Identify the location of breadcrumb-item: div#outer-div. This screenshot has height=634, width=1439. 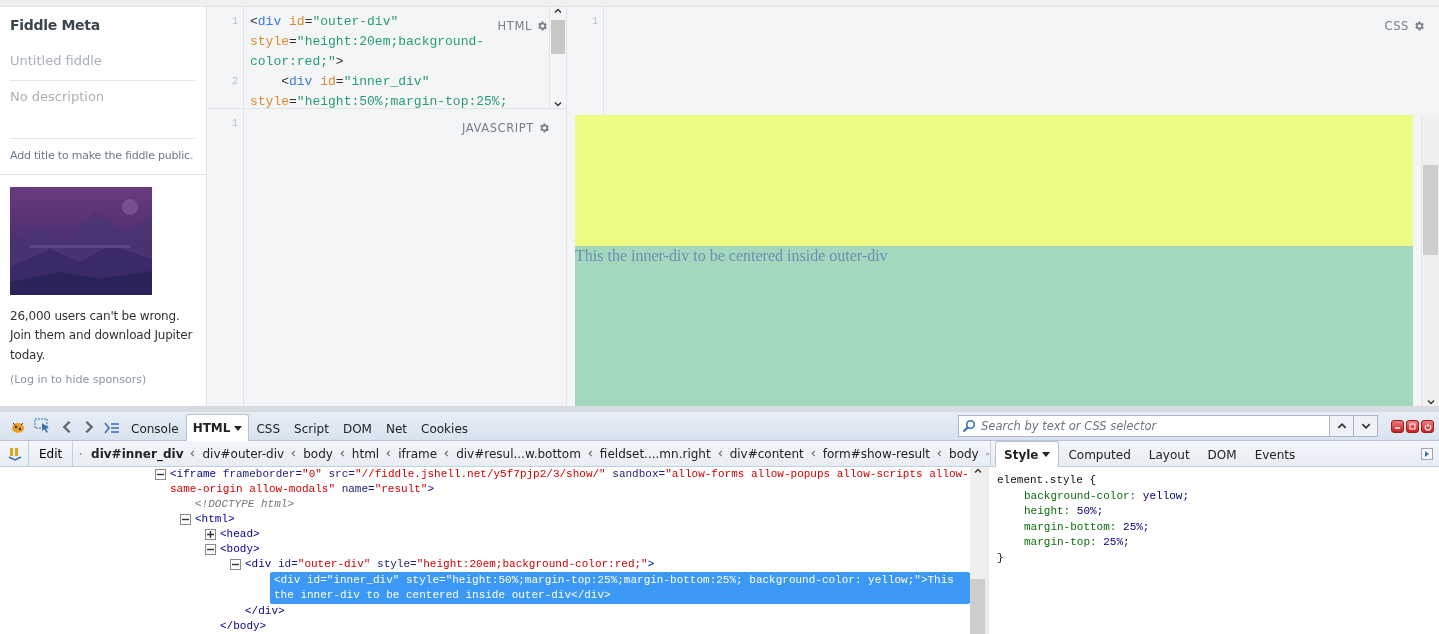
(237, 453).